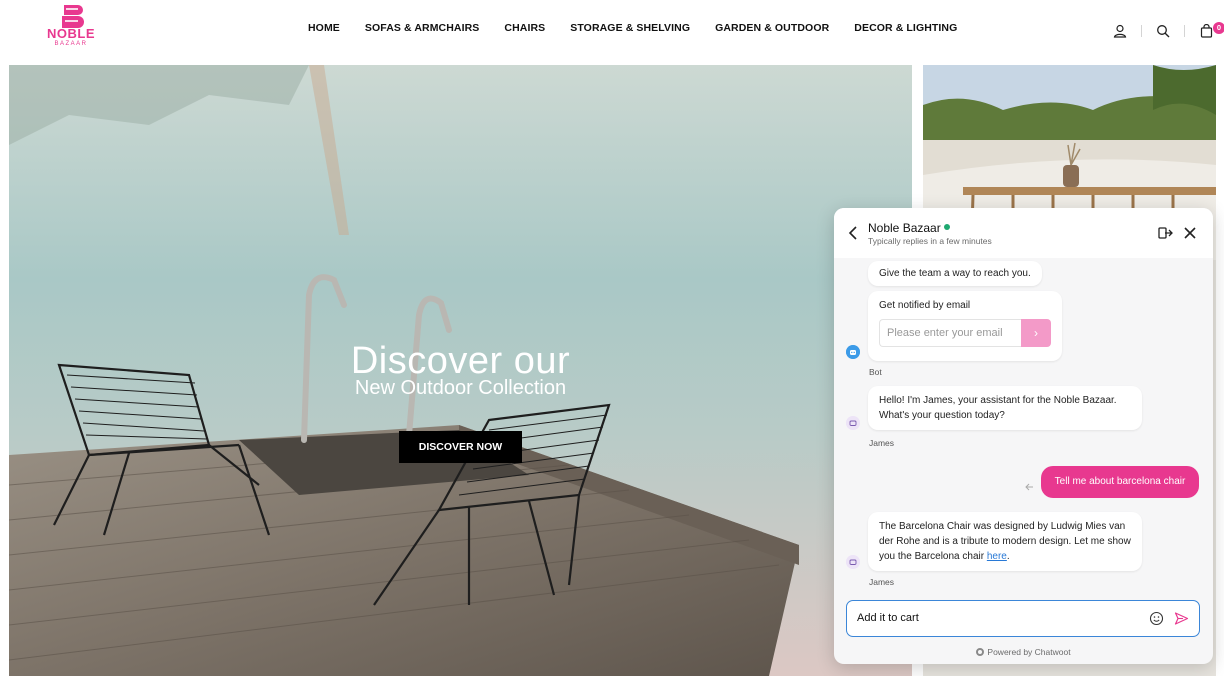 This screenshot has width=1224, height=676. I want to click on search-icon, so click(1163, 31).